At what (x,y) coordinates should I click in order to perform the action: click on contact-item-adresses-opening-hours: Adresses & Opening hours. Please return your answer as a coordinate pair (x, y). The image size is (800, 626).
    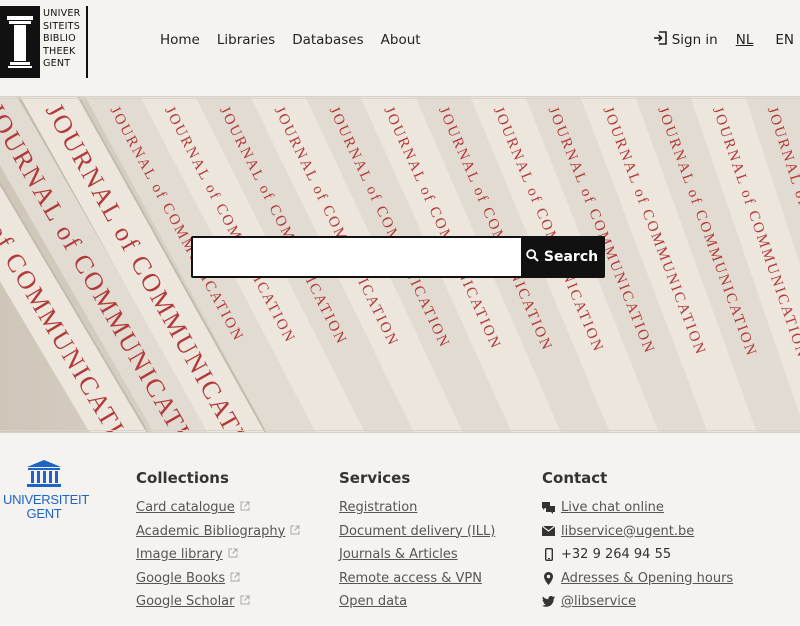
    Looking at the image, I should click on (637, 579).